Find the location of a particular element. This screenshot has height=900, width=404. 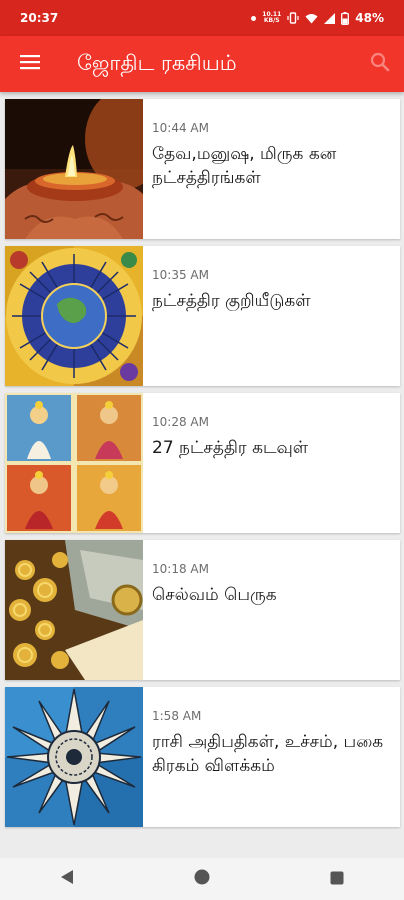

recents-square-icon is located at coordinates (337, 879).